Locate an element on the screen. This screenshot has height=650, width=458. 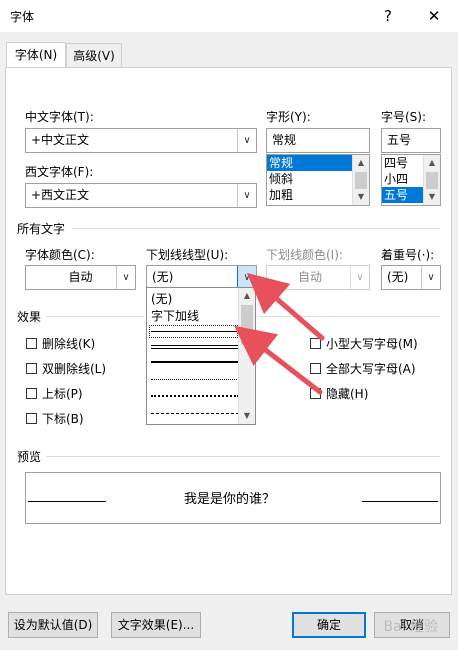
ok-button: 确定 is located at coordinates (329, 625).